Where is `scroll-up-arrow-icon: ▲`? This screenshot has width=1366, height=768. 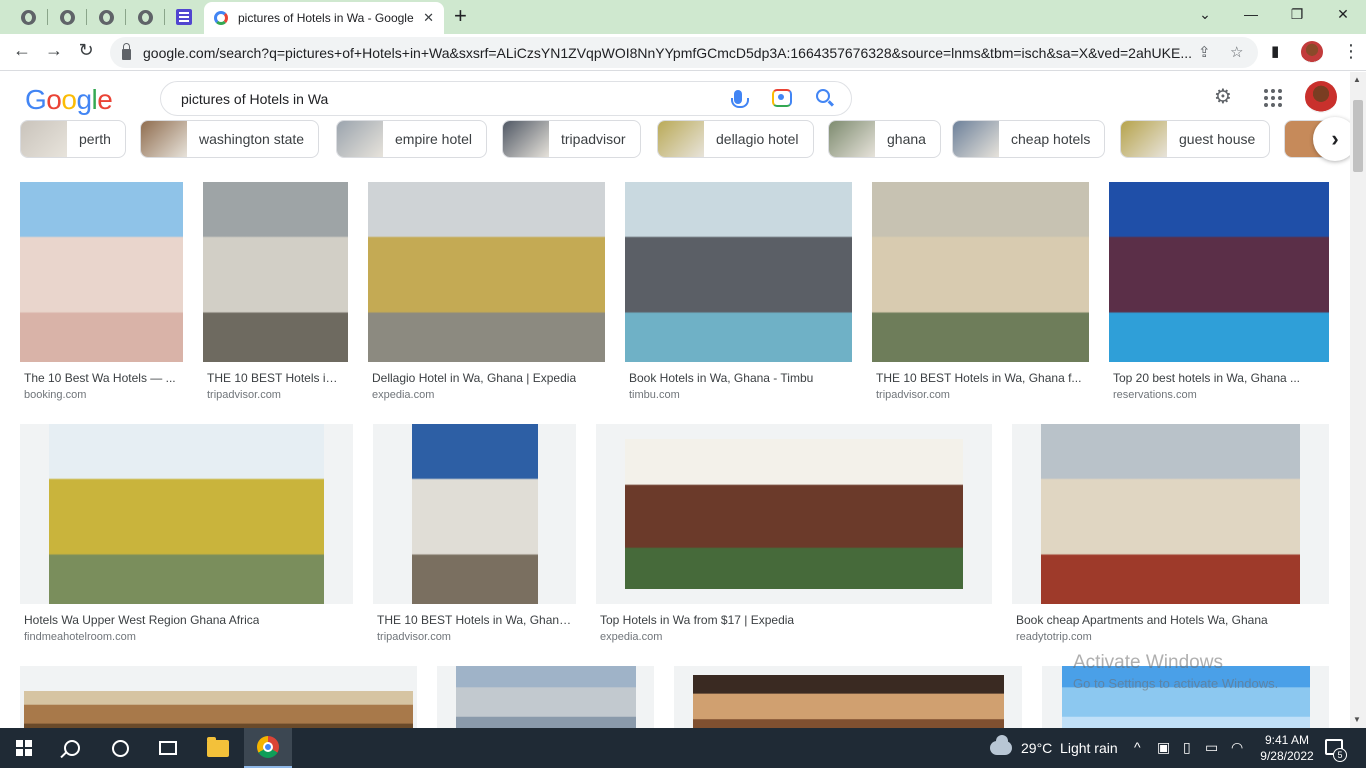 scroll-up-arrow-icon: ▲ is located at coordinates (1357, 79).